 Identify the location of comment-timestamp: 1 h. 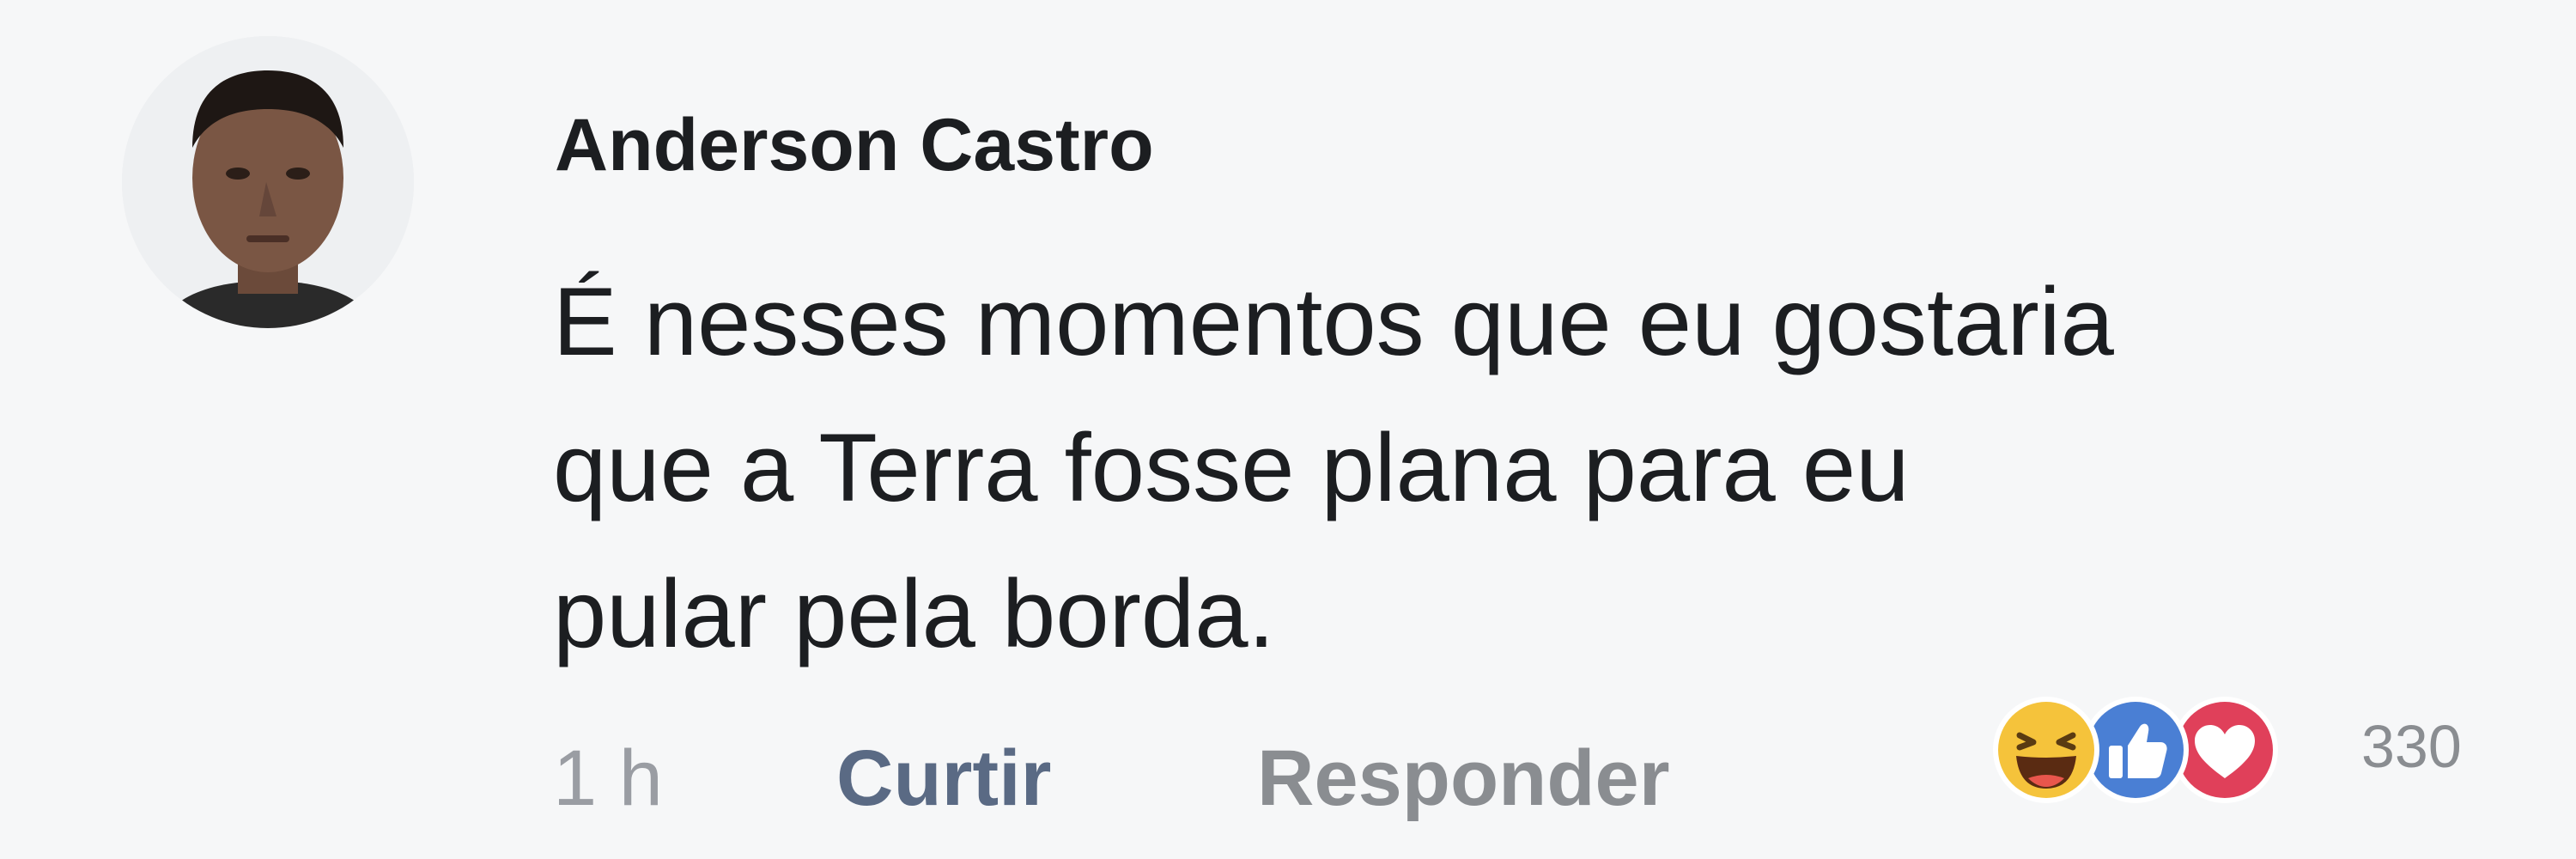
(608, 778).